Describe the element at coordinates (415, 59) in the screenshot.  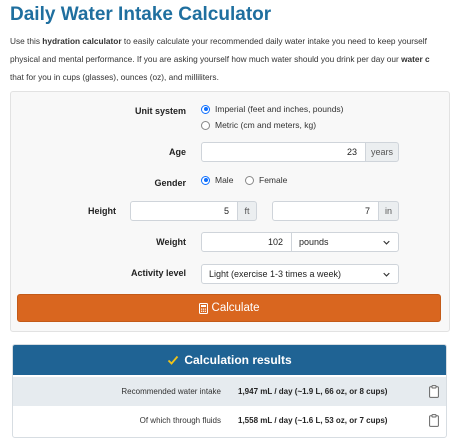
I see `water-calculator-link: water c` at that location.